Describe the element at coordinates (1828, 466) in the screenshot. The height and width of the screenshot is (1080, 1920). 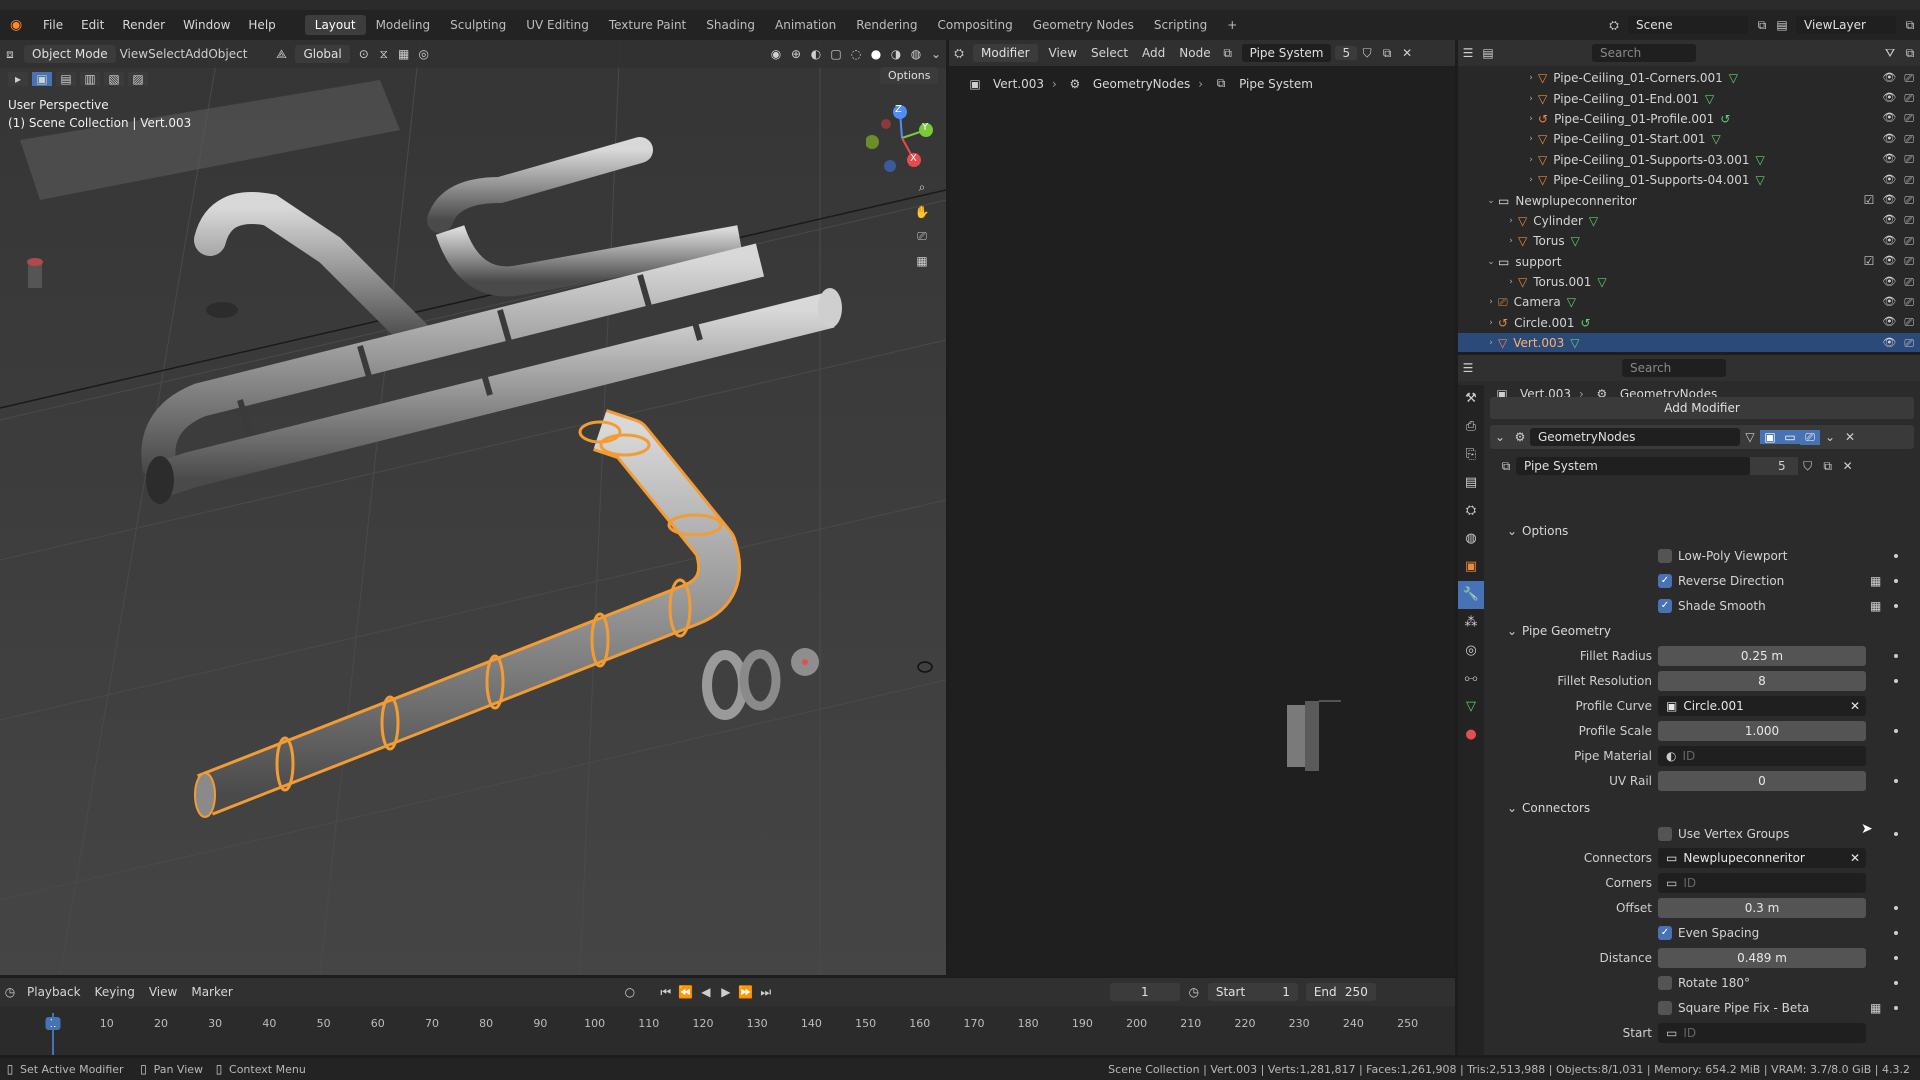
I see `duplicate-node-group-icon: ⧉` at that location.